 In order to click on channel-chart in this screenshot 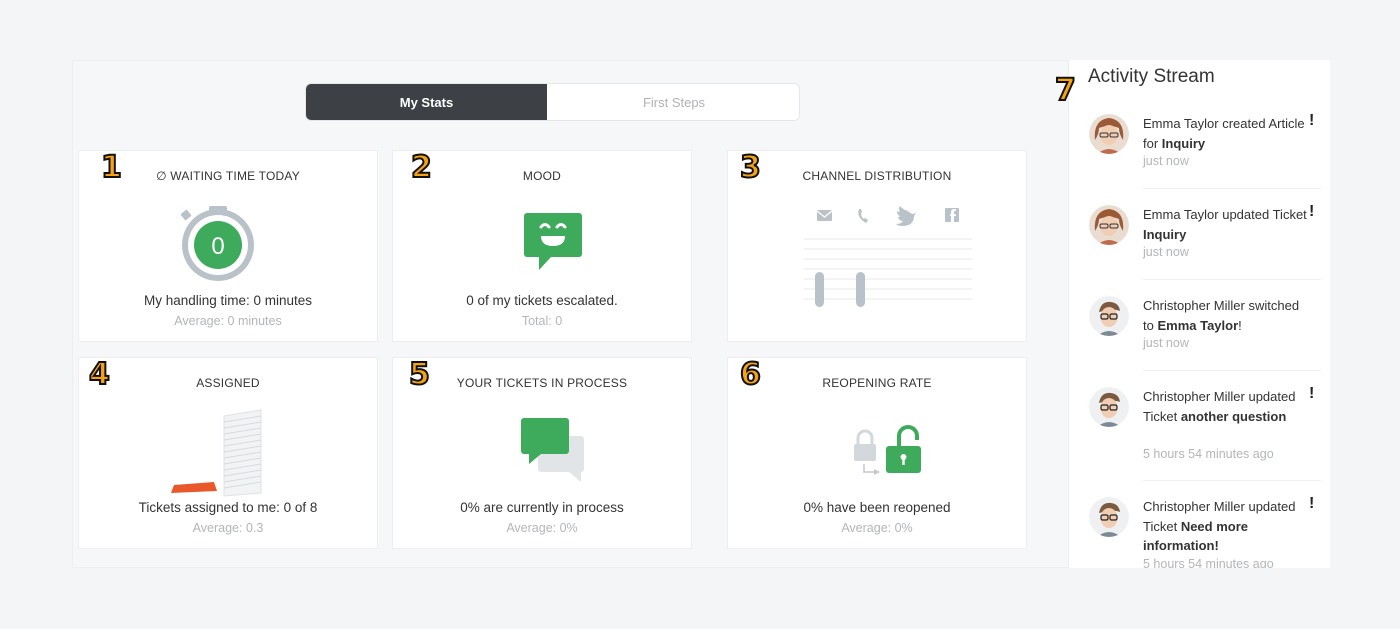, I will do `click(888, 256)`.